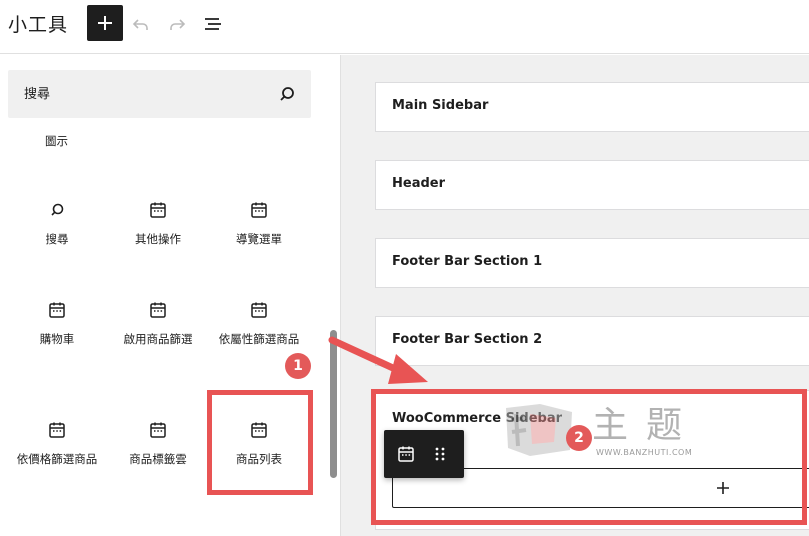 Image resolution: width=809 pixels, height=536 pixels. I want to click on widget-area-footer-1: Footer Bar Section 1, so click(592, 263).